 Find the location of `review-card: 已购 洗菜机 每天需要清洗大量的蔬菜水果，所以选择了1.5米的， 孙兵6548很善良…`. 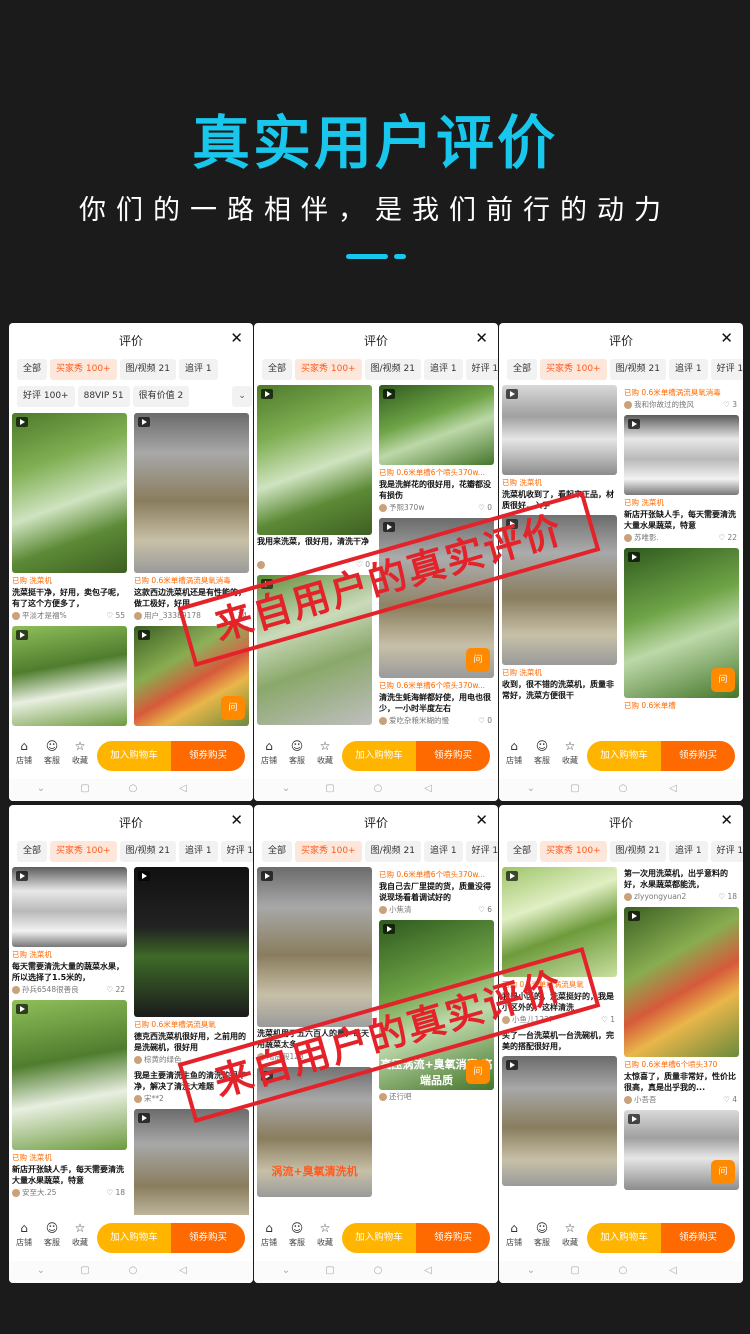

review-card: 已购 洗菜机 每天需要清洗大量的蔬菜水果，所以选择了1.5米的， 孙兵6548很善良… is located at coordinates (69, 931).